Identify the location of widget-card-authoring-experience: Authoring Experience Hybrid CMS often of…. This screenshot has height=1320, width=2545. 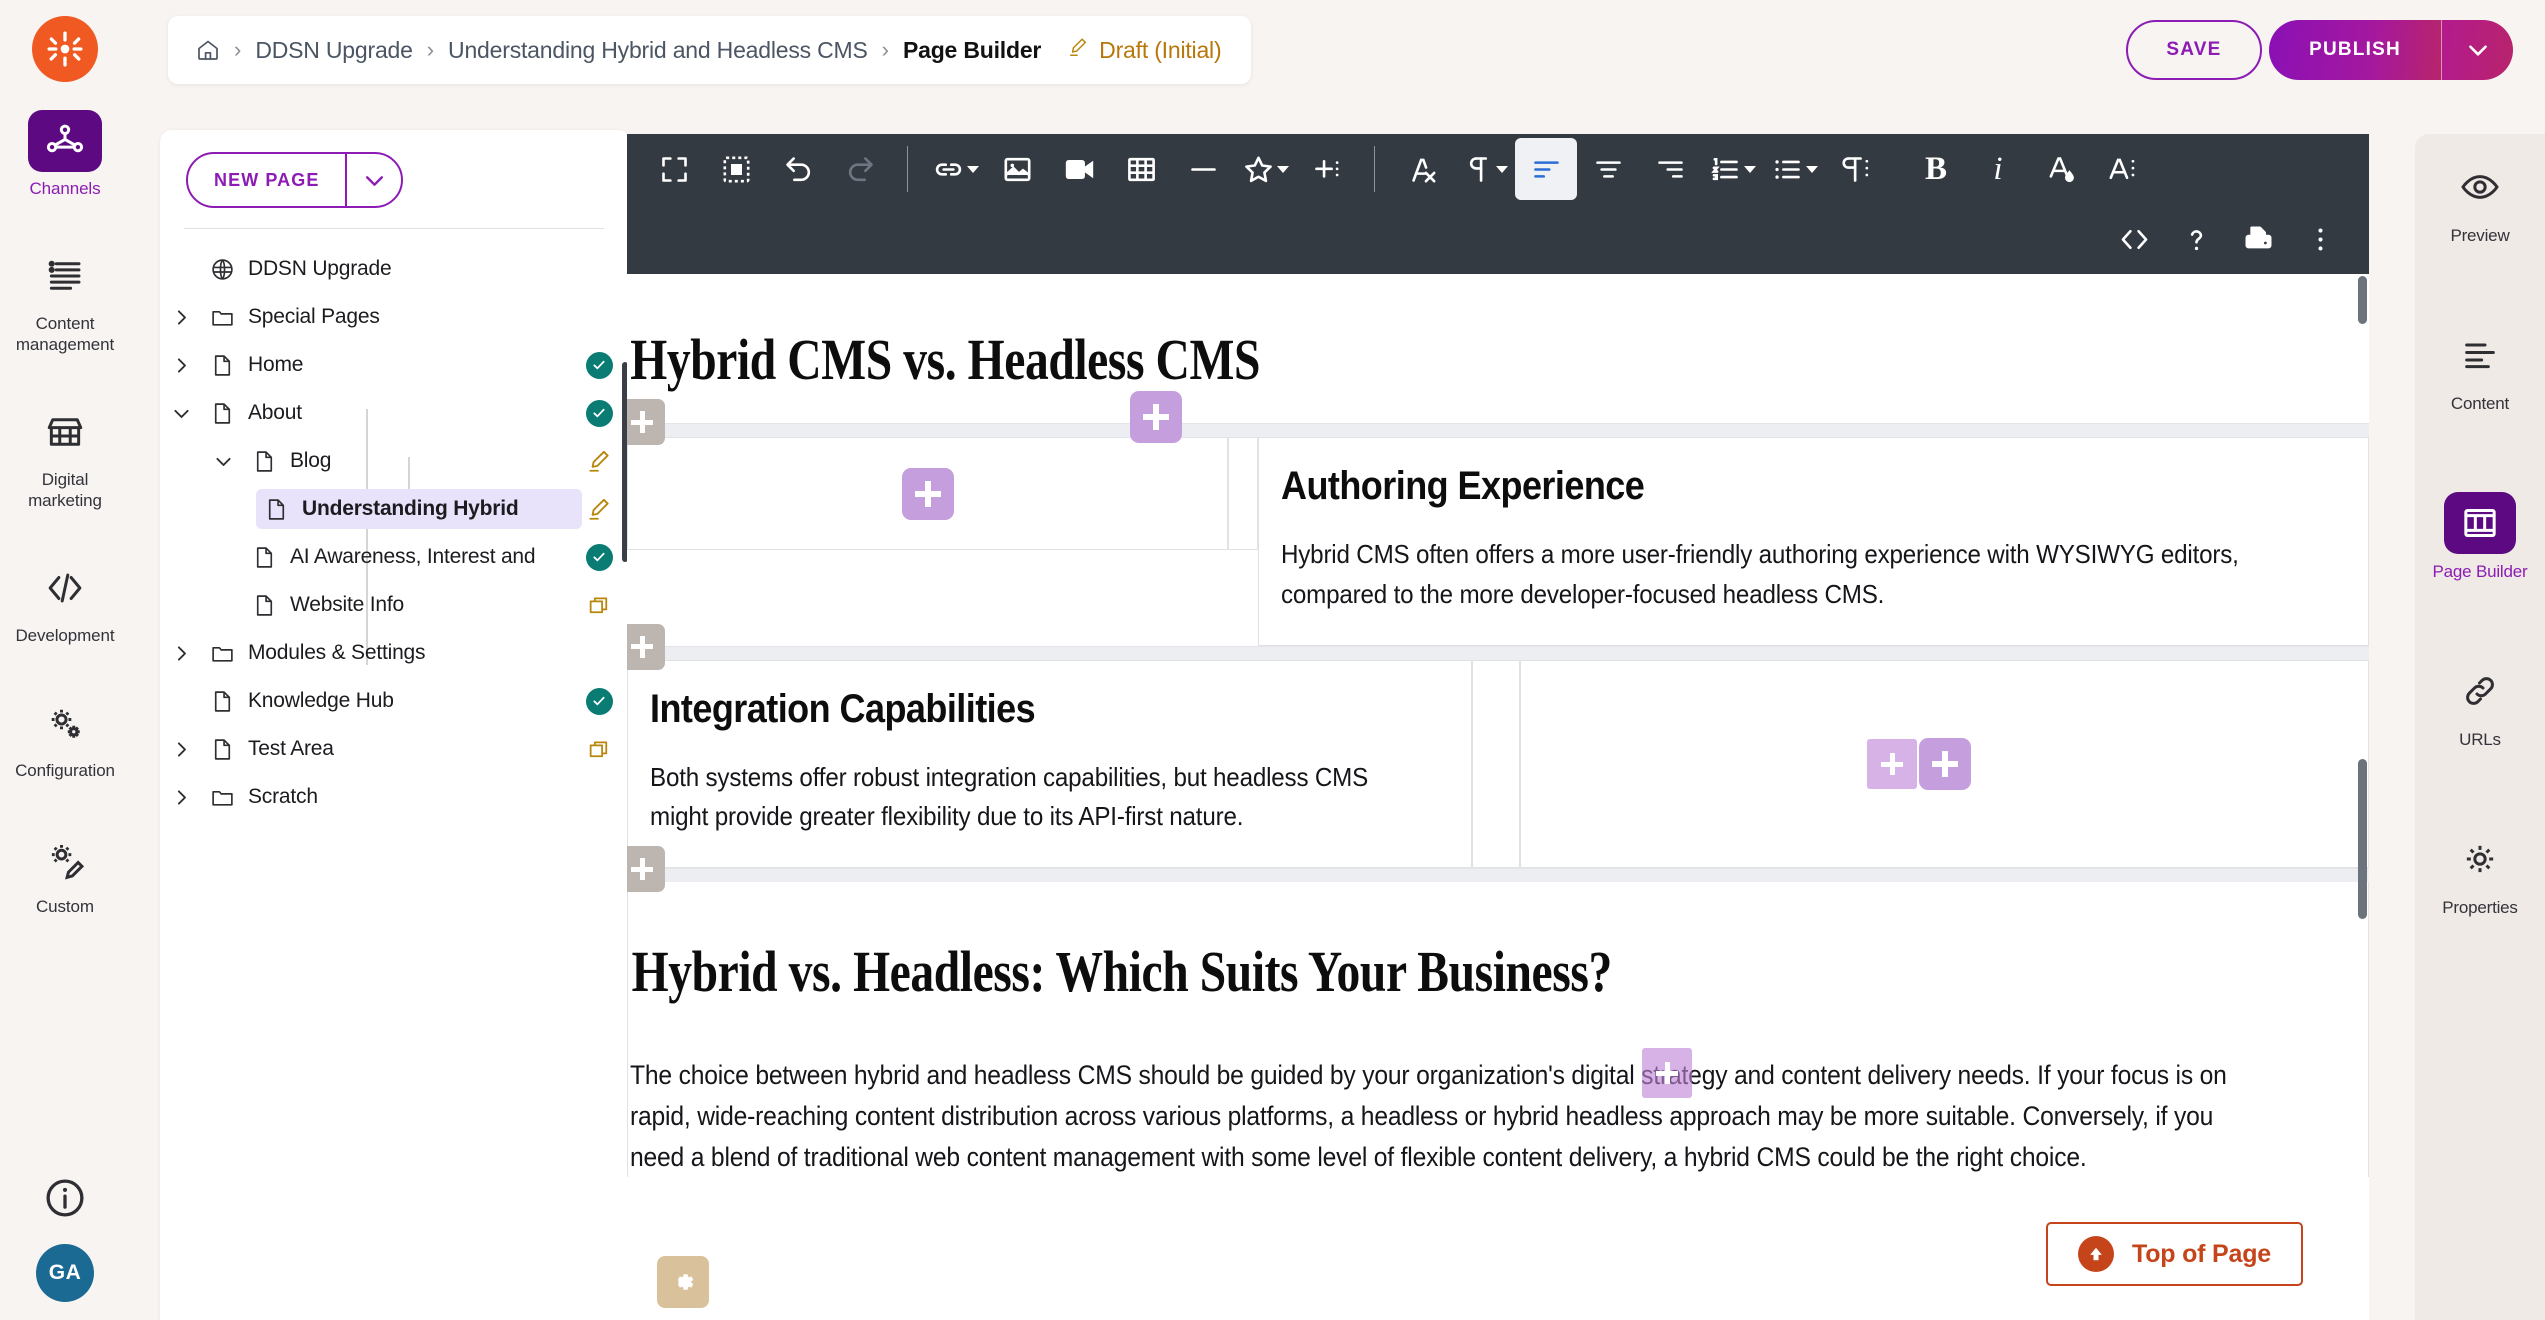
(1813, 541).